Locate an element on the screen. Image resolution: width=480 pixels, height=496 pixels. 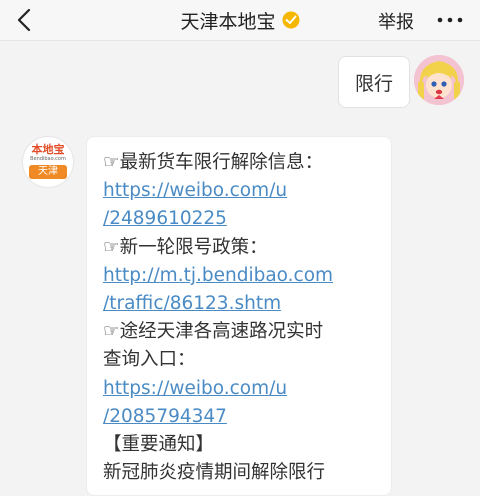
bot-avatar: 本地宝 Bendibao.com 天津 is located at coordinates (48, 162).